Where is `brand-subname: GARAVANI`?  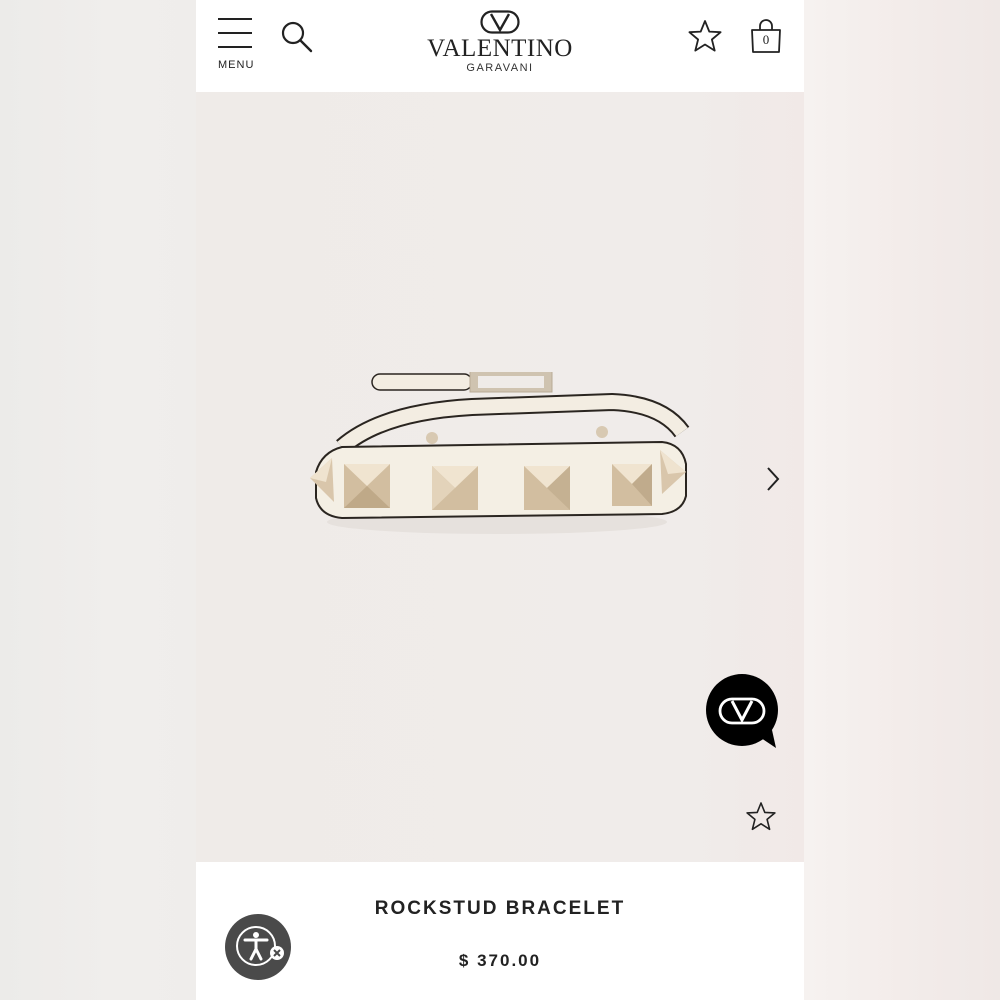
brand-subname: GARAVANI is located at coordinates (500, 68).